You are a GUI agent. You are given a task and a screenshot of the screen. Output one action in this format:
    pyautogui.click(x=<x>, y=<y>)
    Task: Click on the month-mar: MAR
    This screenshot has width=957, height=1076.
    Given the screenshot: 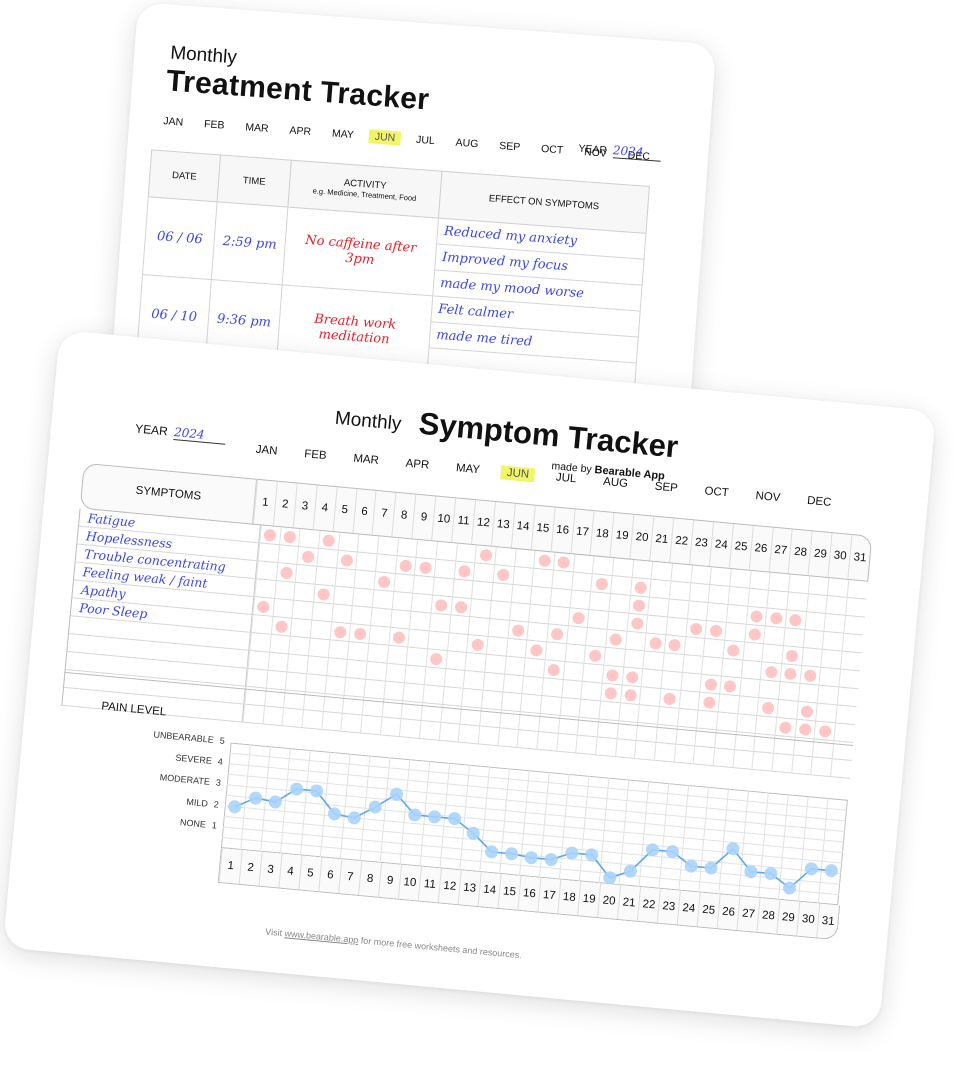 What is the action you would take?
    pyautogui.click(x=257, y=128)
    